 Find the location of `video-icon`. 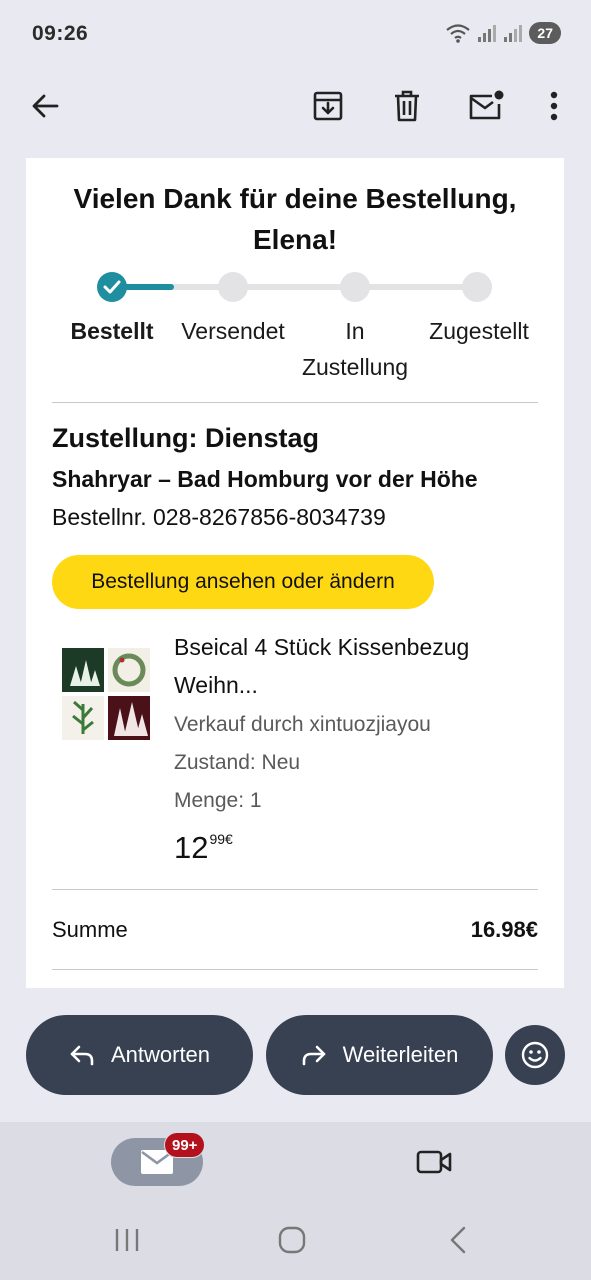

video-icon is located at coordinates (434, 1162).